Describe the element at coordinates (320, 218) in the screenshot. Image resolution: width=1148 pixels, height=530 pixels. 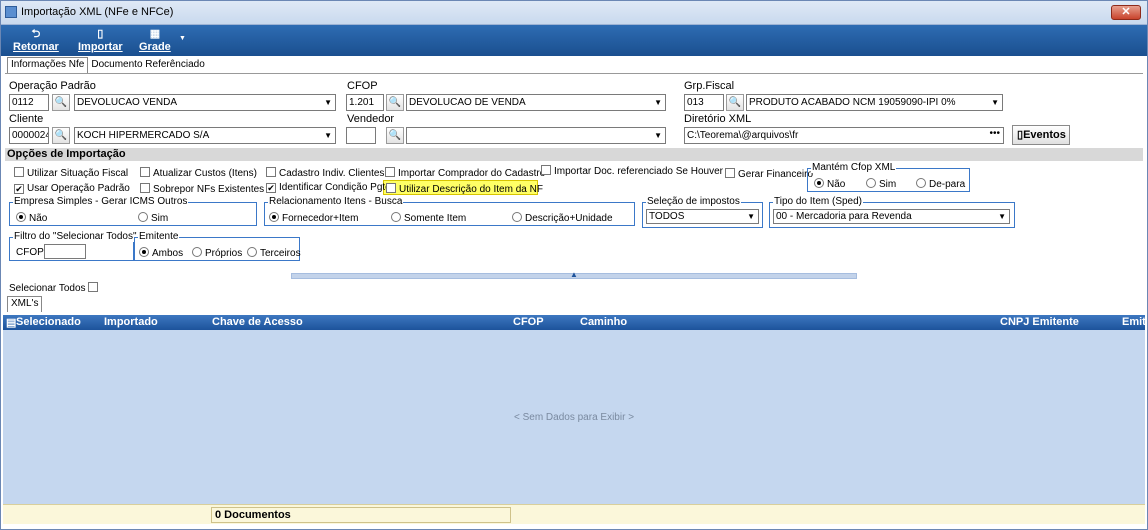
I see `fornecedor-item-label: Fornecedor+Item` at that location.